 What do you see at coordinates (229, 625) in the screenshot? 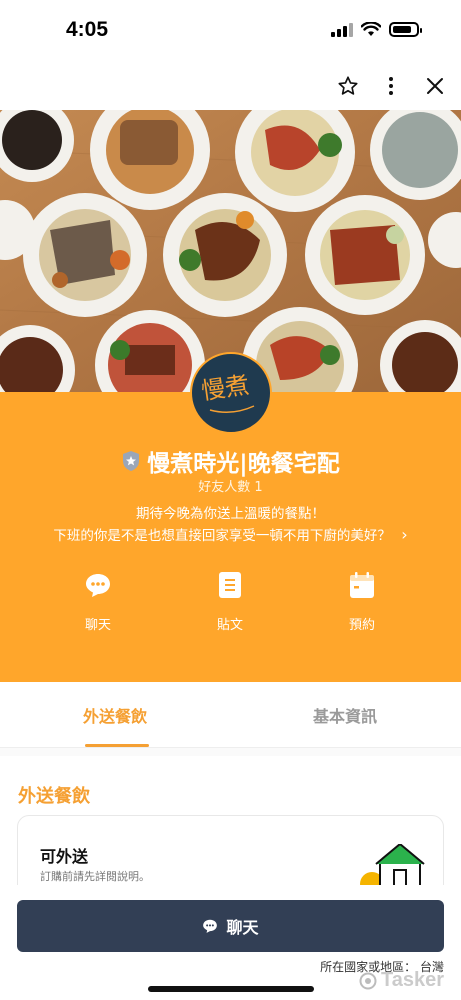
I see `action-posts-label: 貼文` at bounding box center [229, 625].